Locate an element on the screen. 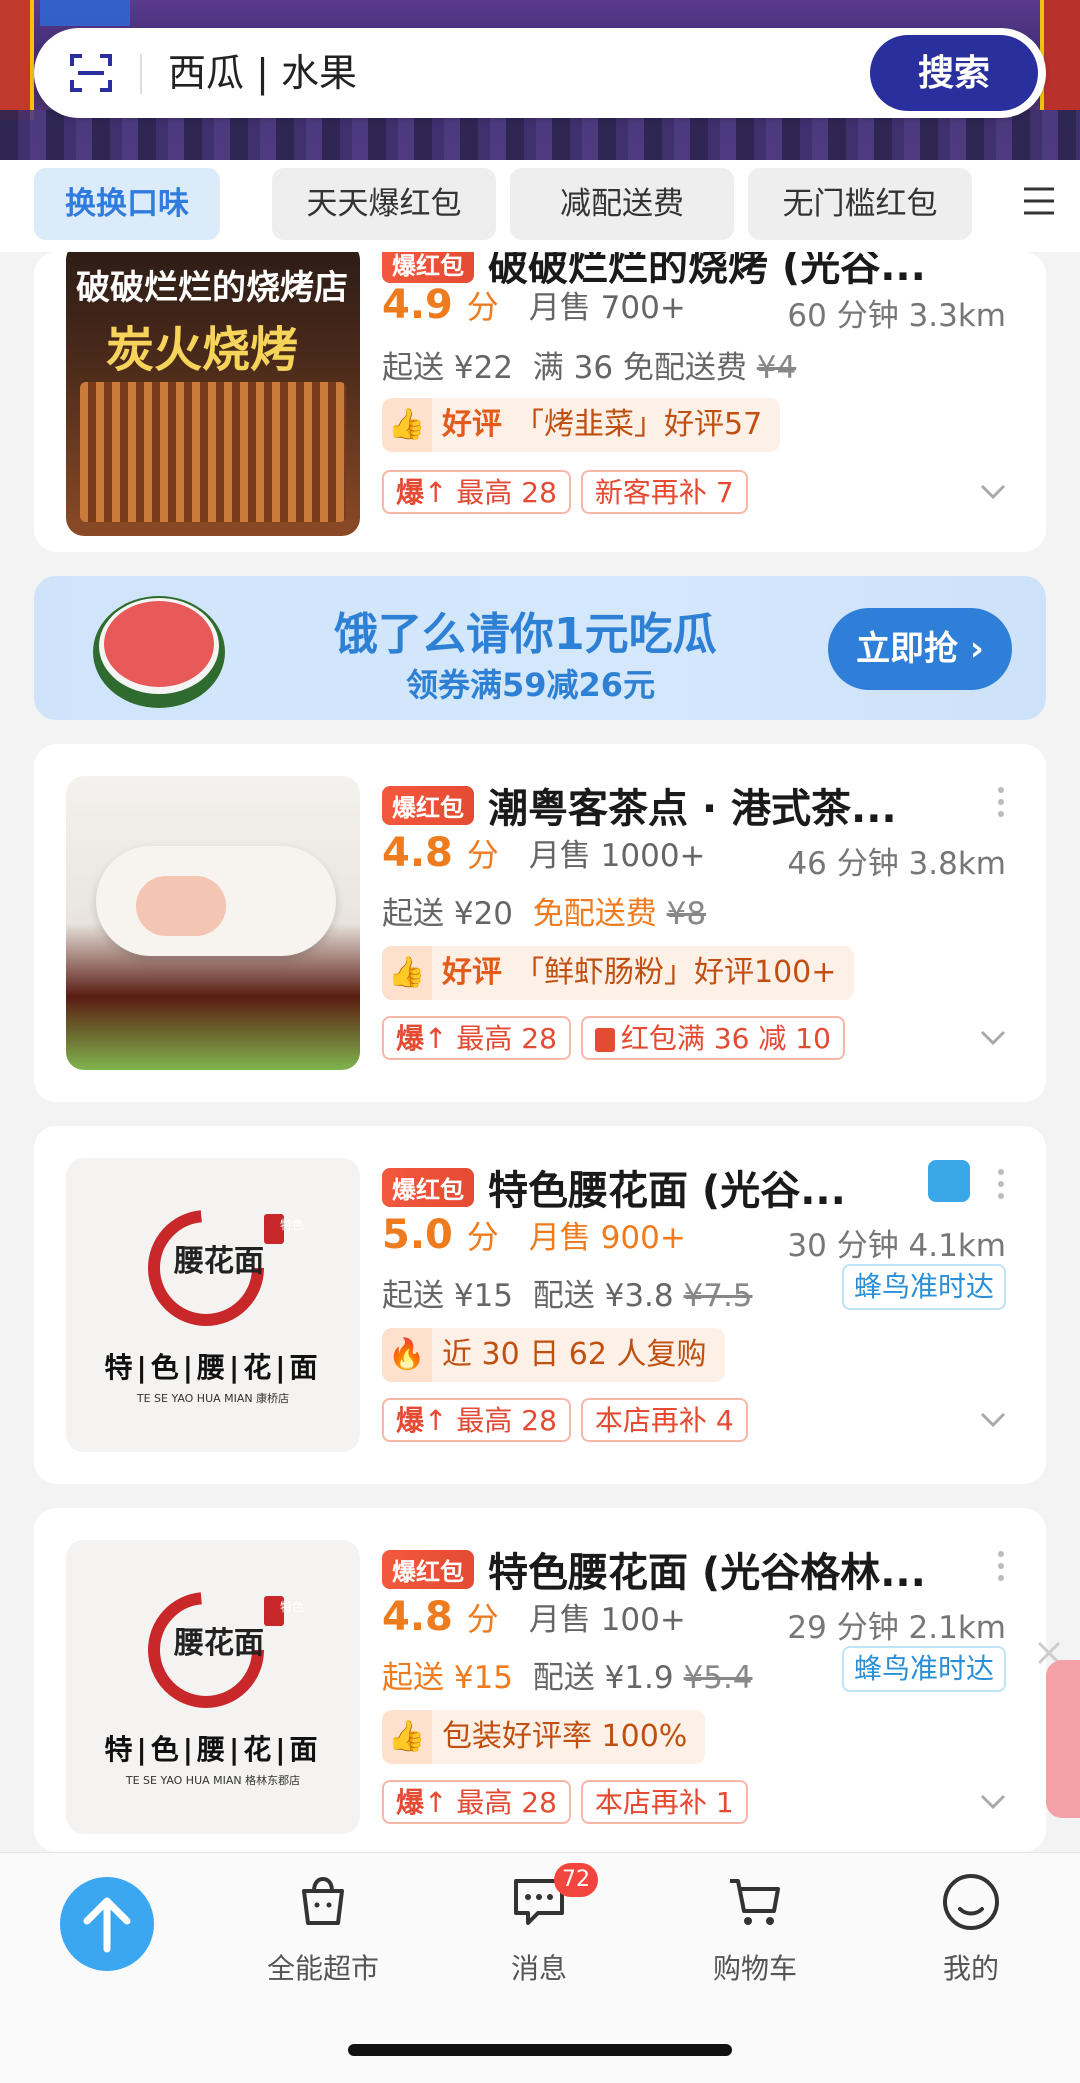  store-thumbnail: 破破烂烂的烧烤店 炭火烧烤 is located at coordinates (213, 394).